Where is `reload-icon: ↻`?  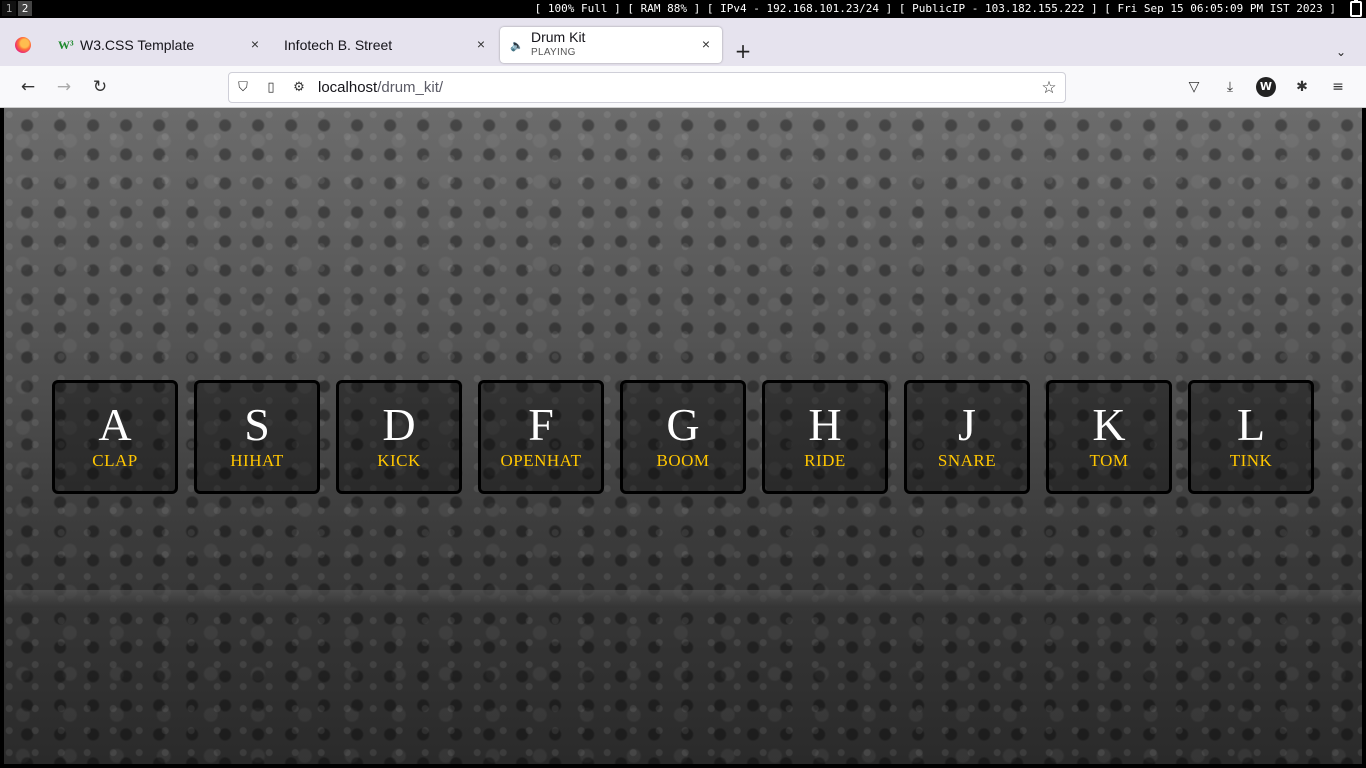
reload-icon: ↻ is located at coordinates (100, 87).